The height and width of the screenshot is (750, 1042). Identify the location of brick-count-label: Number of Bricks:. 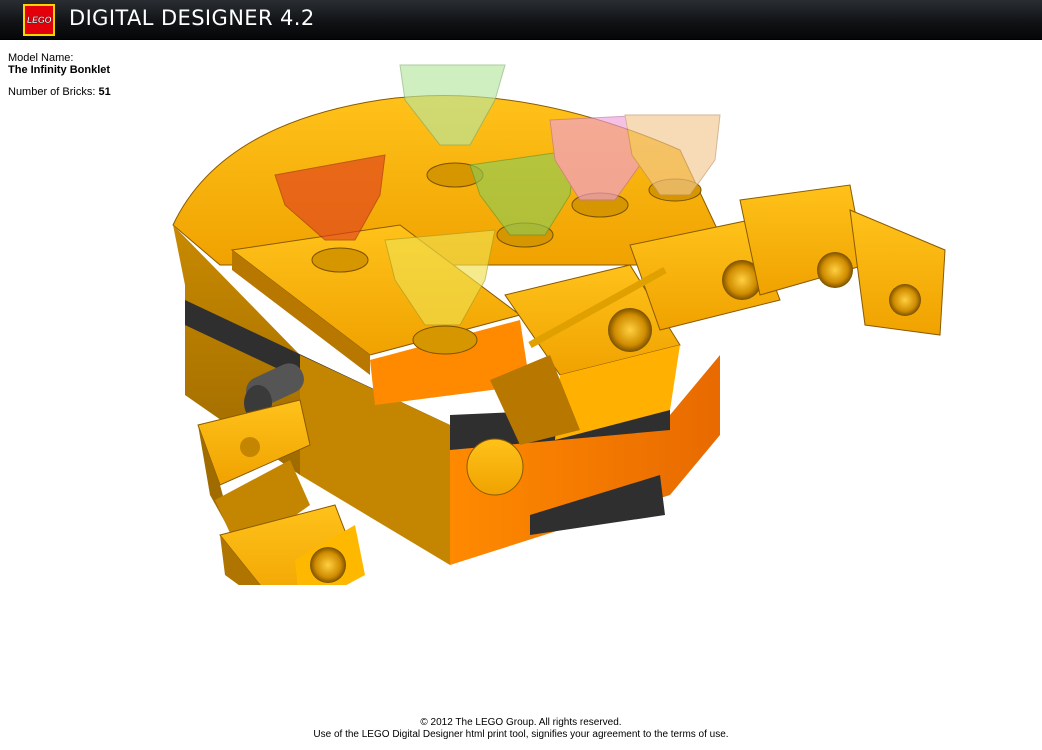
(52, 92).